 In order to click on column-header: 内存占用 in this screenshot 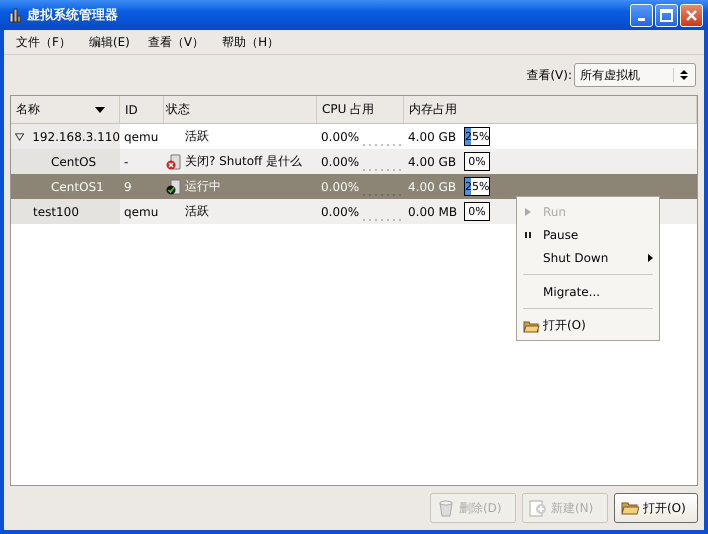, I will do `click(550, 109)`.